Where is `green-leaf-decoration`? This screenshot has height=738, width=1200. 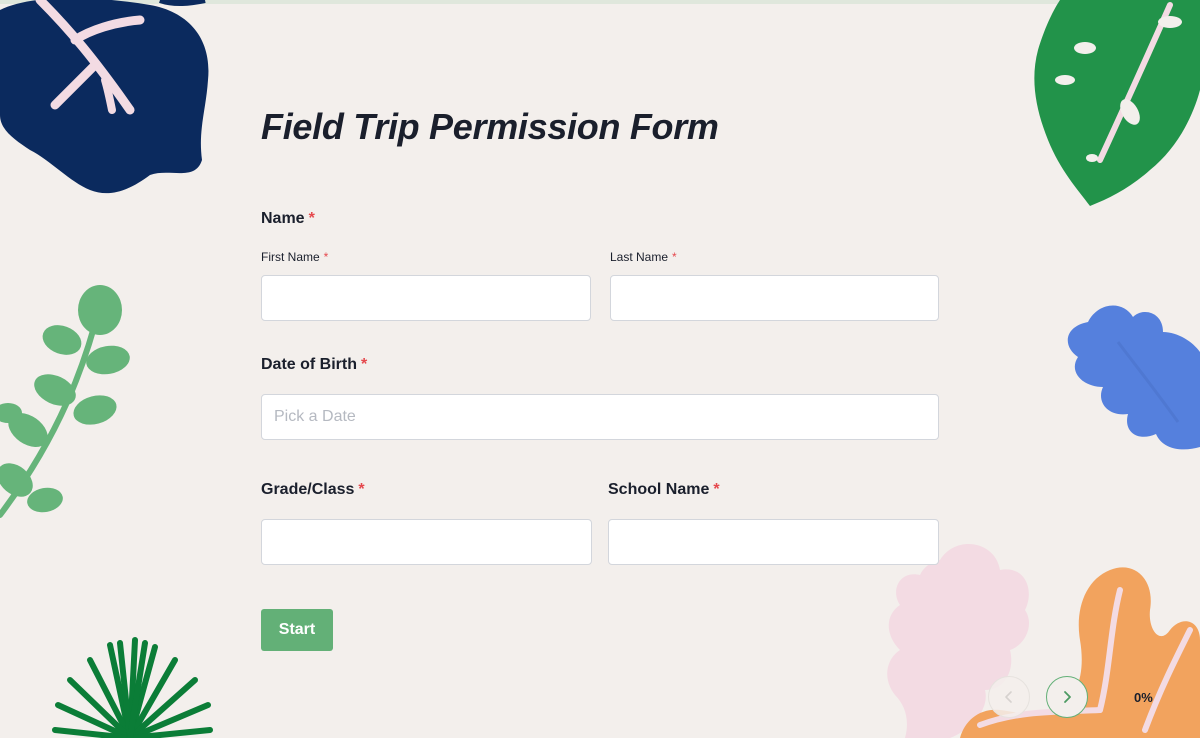
green-leaf-decoration is located at coordinates (1117, 103).